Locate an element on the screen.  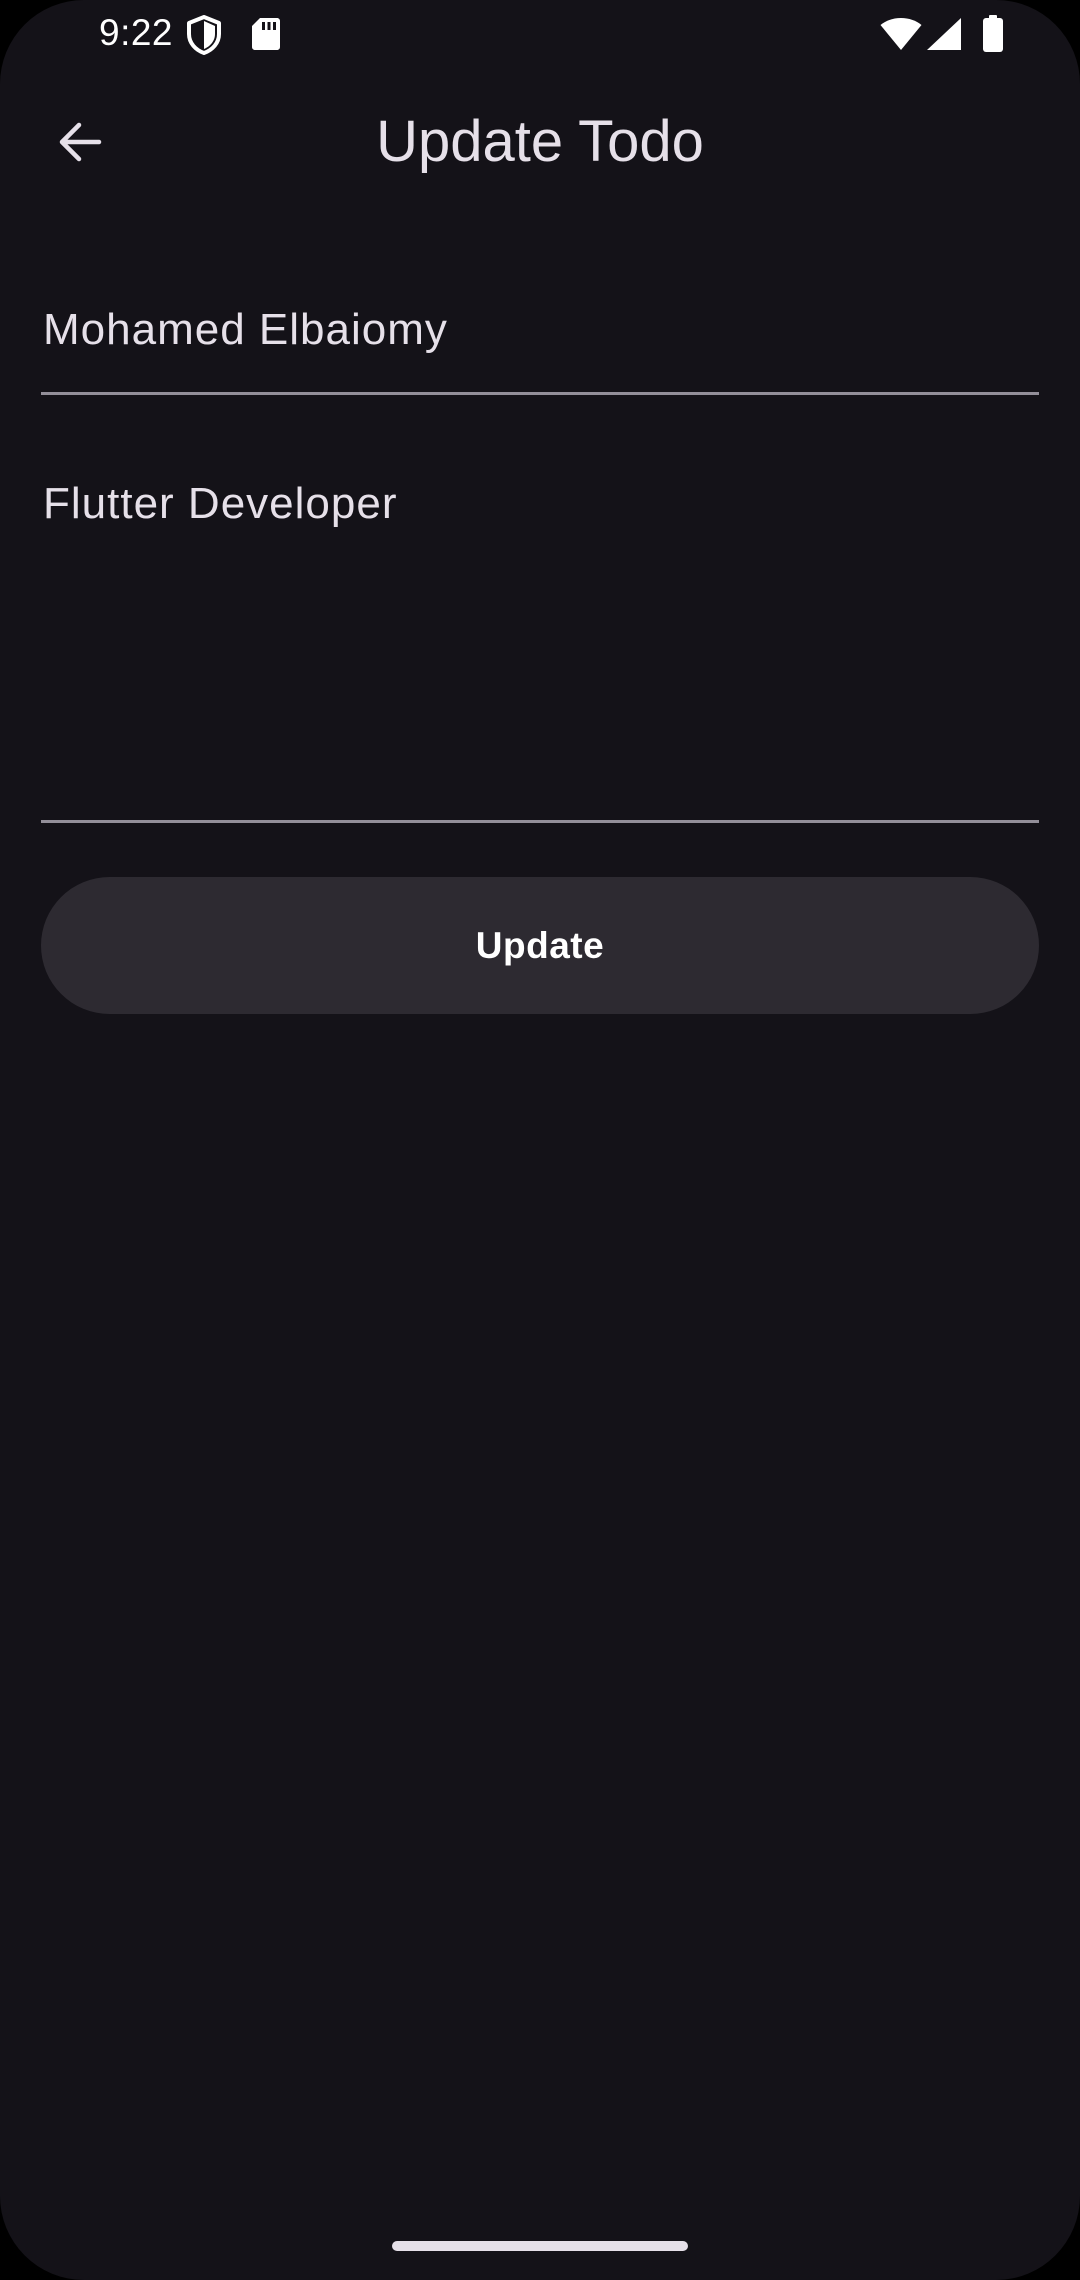
name-field is located at coordinates (540, 336).